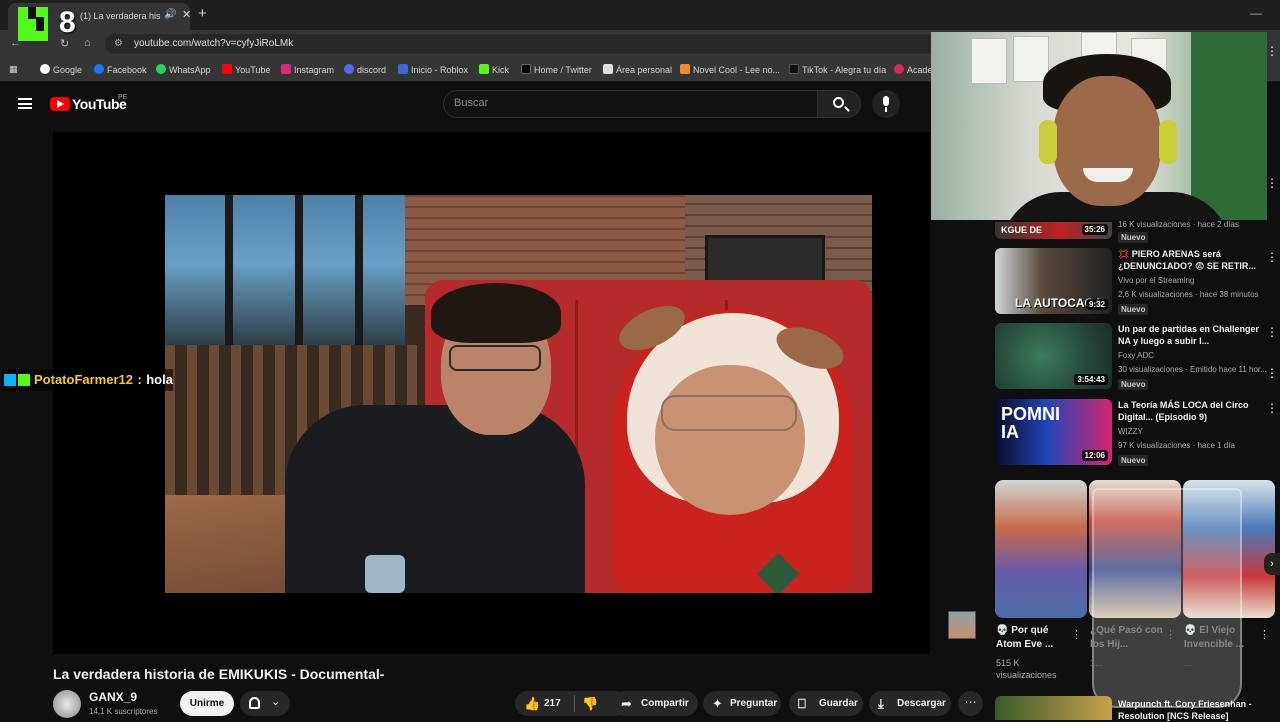 This screenshot has width=1280, height=722. What do you see at coordinates (246, 69) in the screenshot?
I see `bookmark-youtube: YouTube` at bounding box center [246, 69].